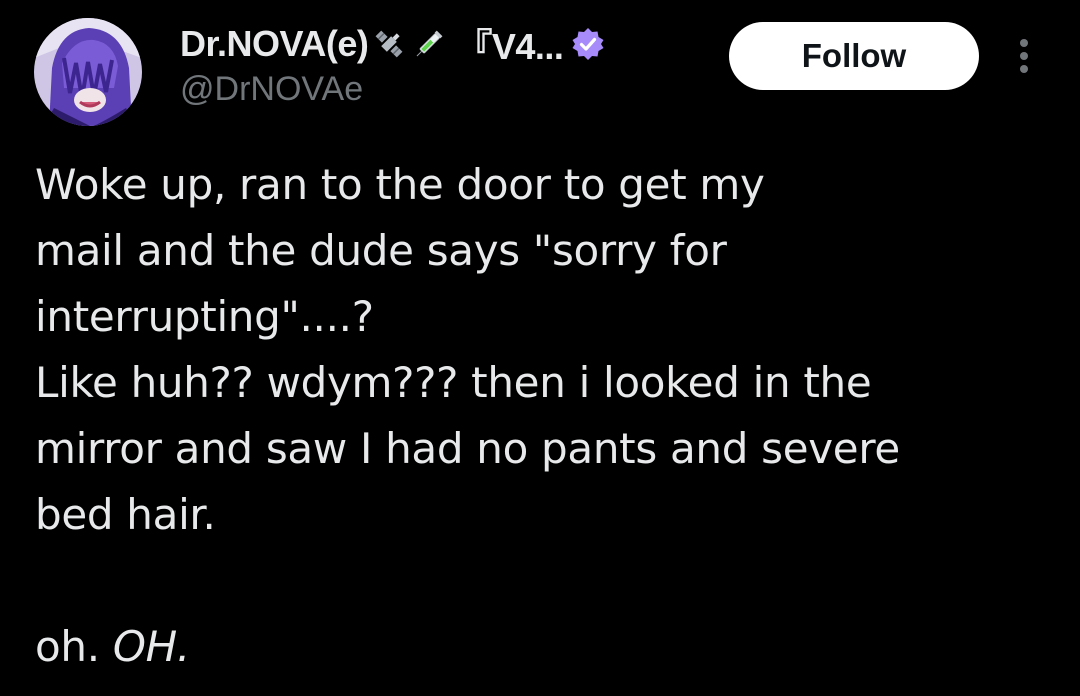 The image size is (1080, 696). Describe the element at coordinates (151, 646) in the screenshot. I see `tweet-last-line-emphasis: OH.` at that location.